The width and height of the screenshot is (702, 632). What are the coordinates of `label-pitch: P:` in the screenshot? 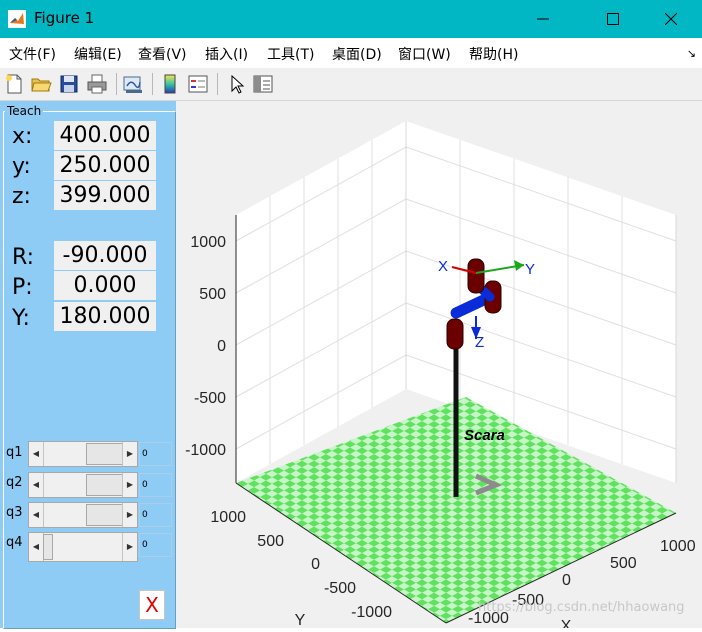 It's located at (22, 287).